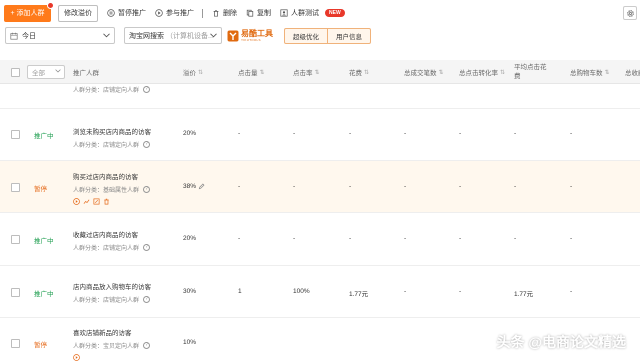 This screenshot has width=640, height=362. I want to click on audience-cell: 人群分类：店铺定向人群?, so click(112, 89).